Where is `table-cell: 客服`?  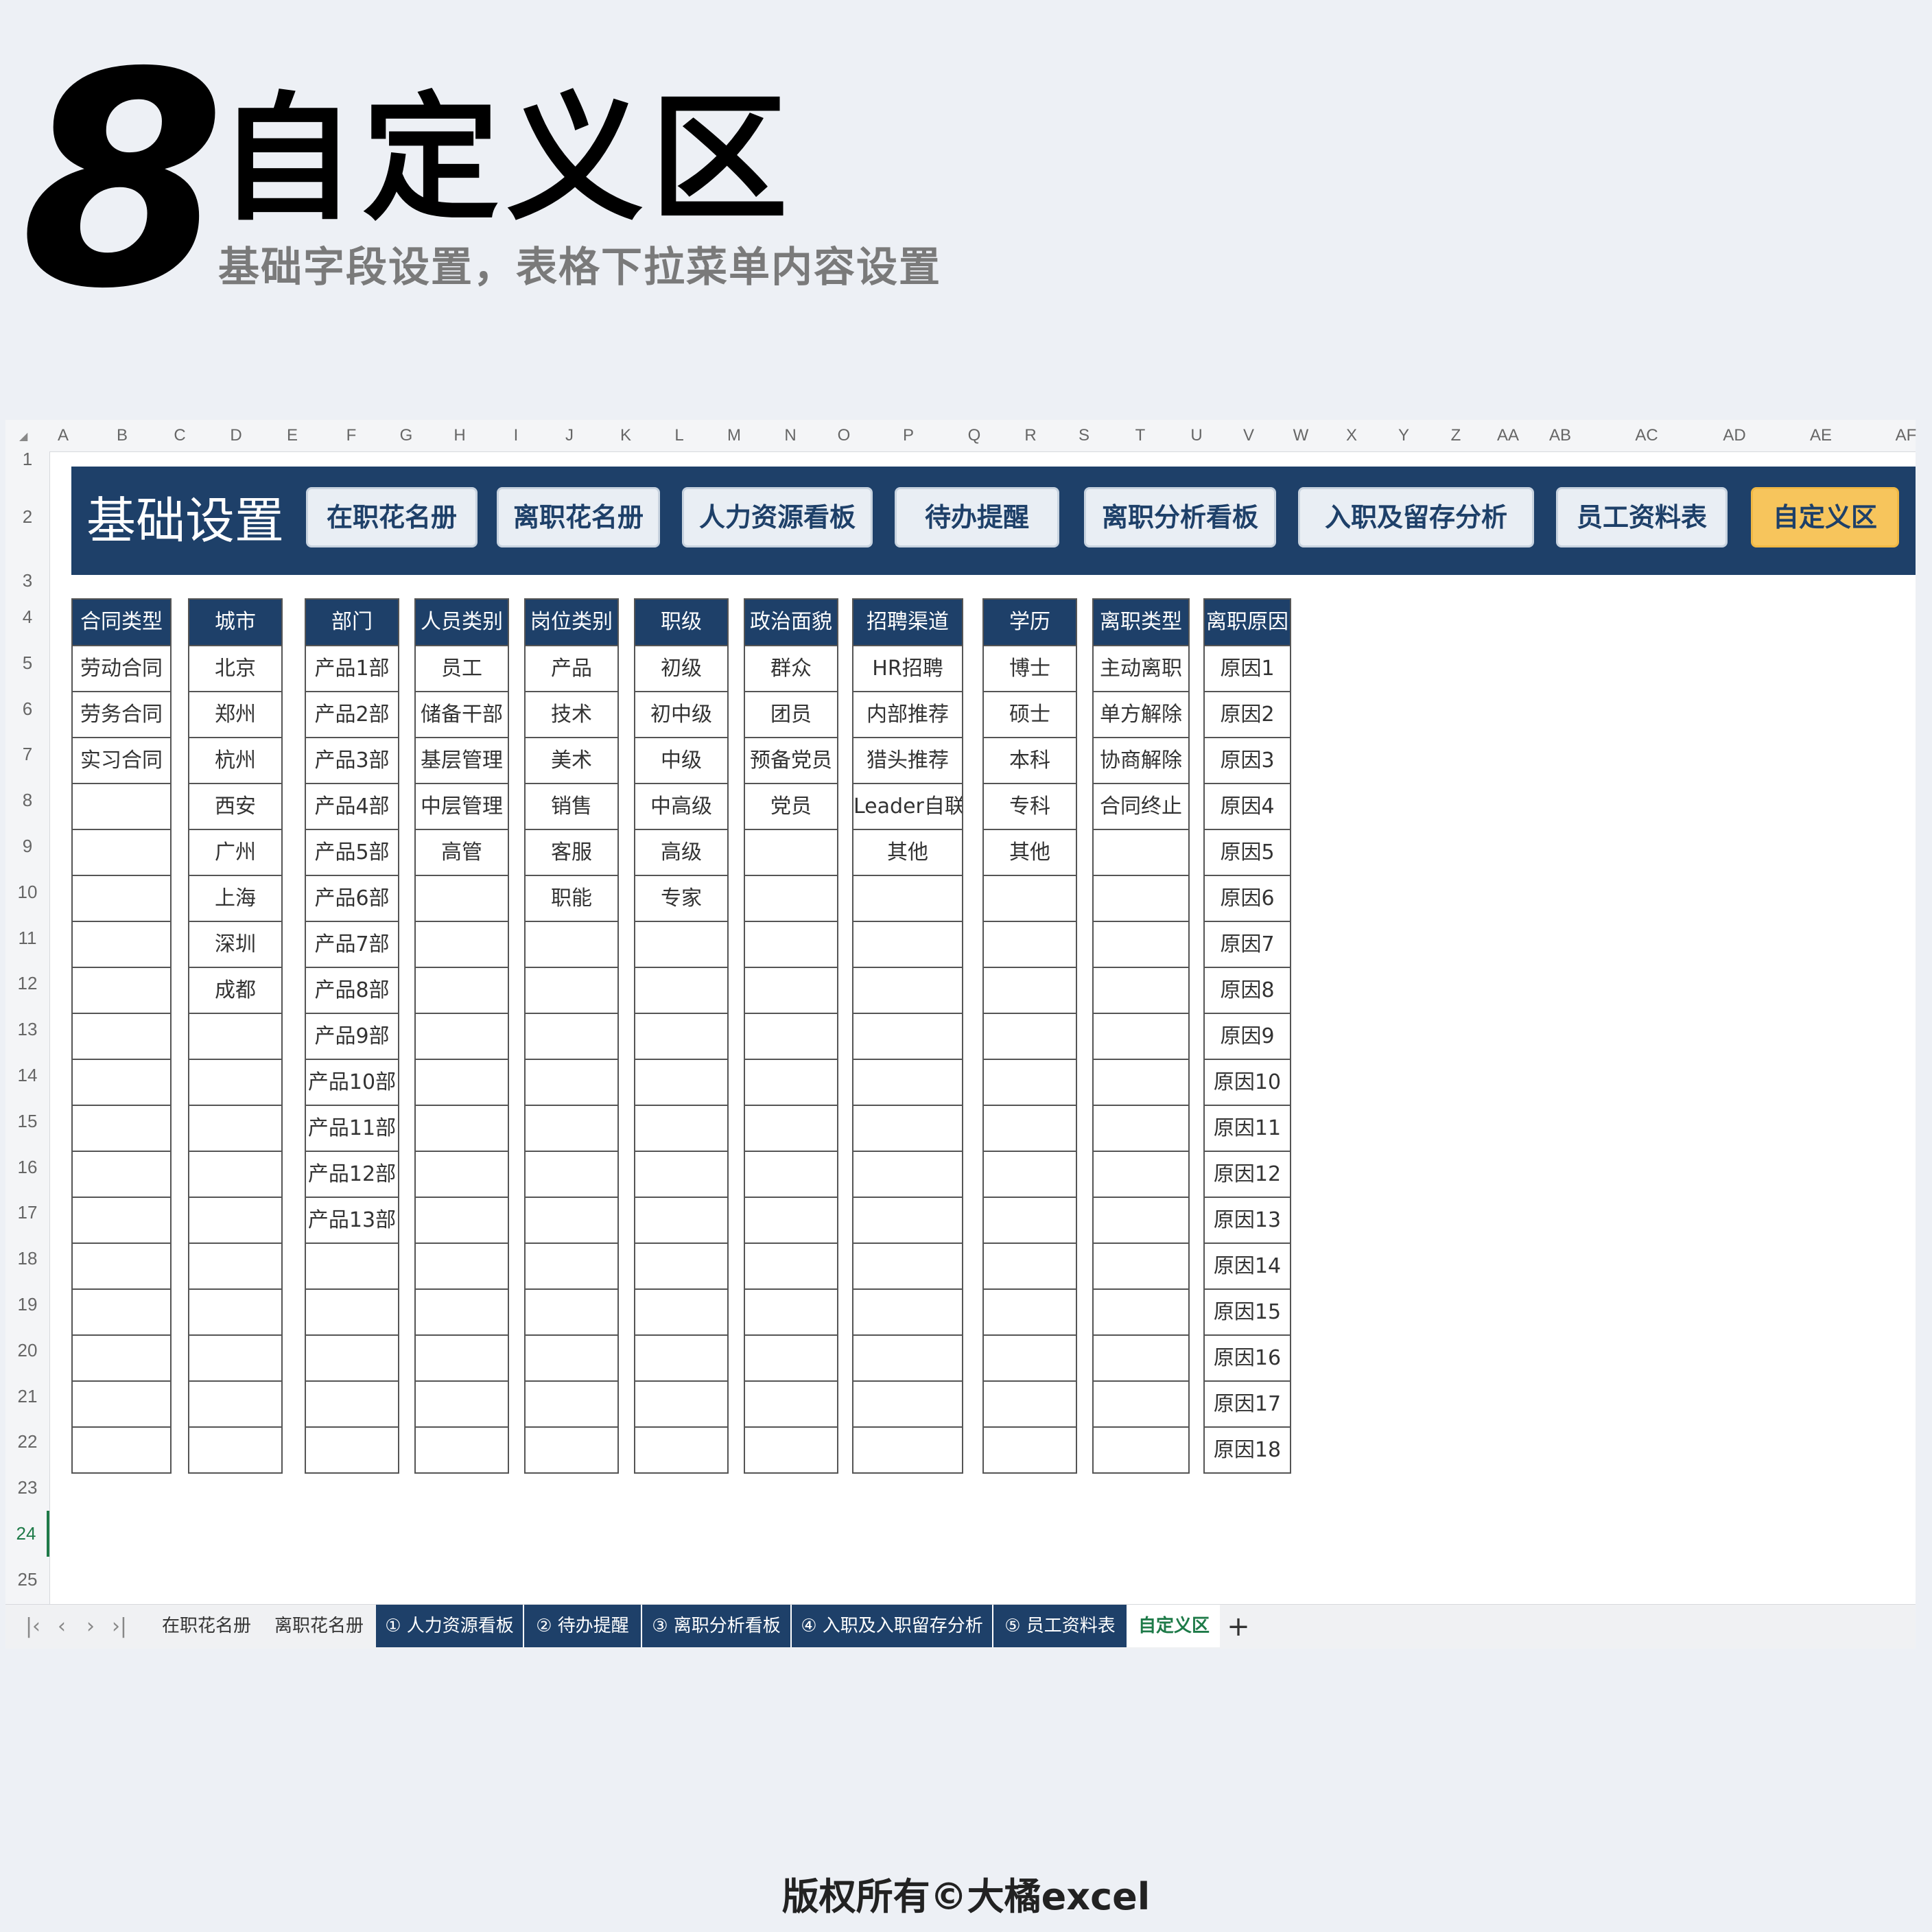 table-cell: 客服 is located at coordinates (571, 853).